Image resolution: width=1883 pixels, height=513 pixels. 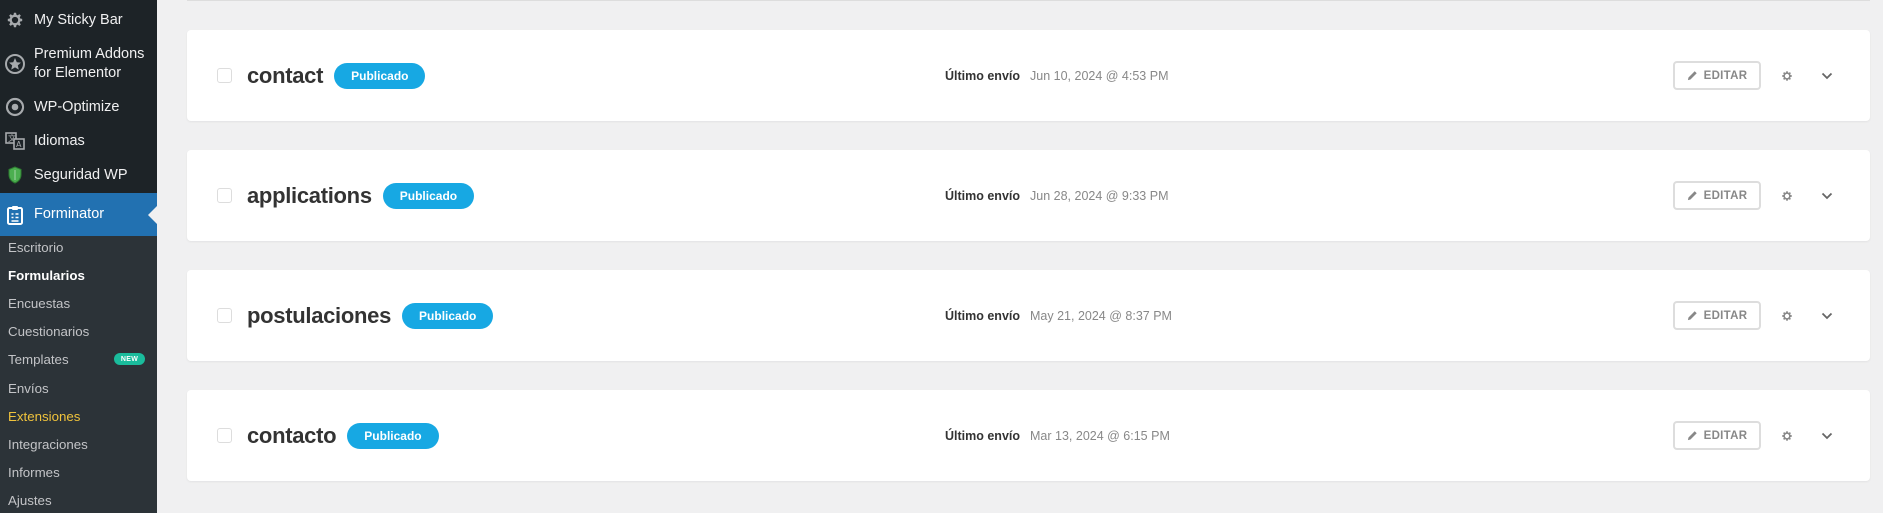 What do you see at coordinates (15, 64) in the screenshot?
I see `premium-addons-icon` at bounding box center [15, 64].